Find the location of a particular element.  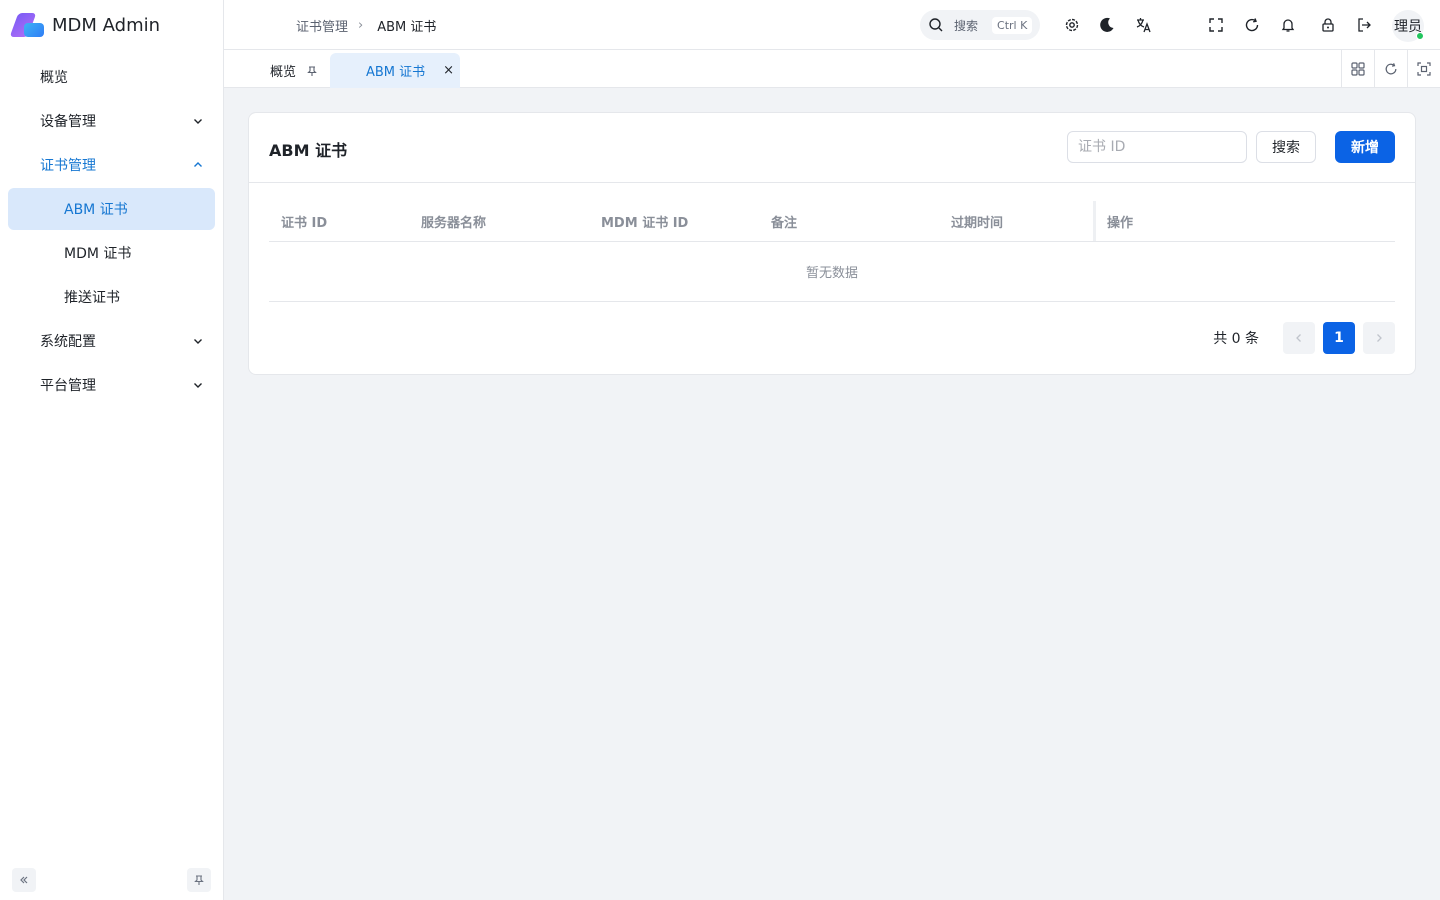

collapse-sidebar-button is located at coordinates (24, 880).